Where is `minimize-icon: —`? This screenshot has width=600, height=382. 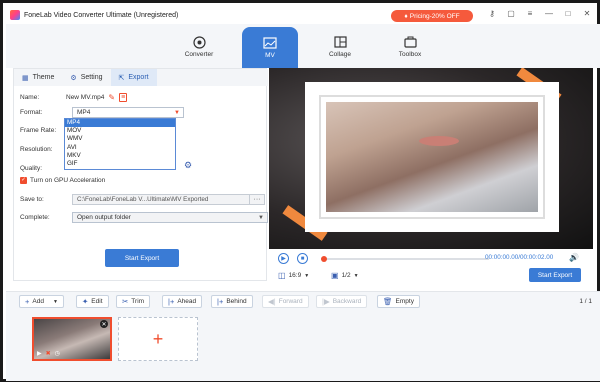
minimize-icon: — is located at coordinates (549, 13).